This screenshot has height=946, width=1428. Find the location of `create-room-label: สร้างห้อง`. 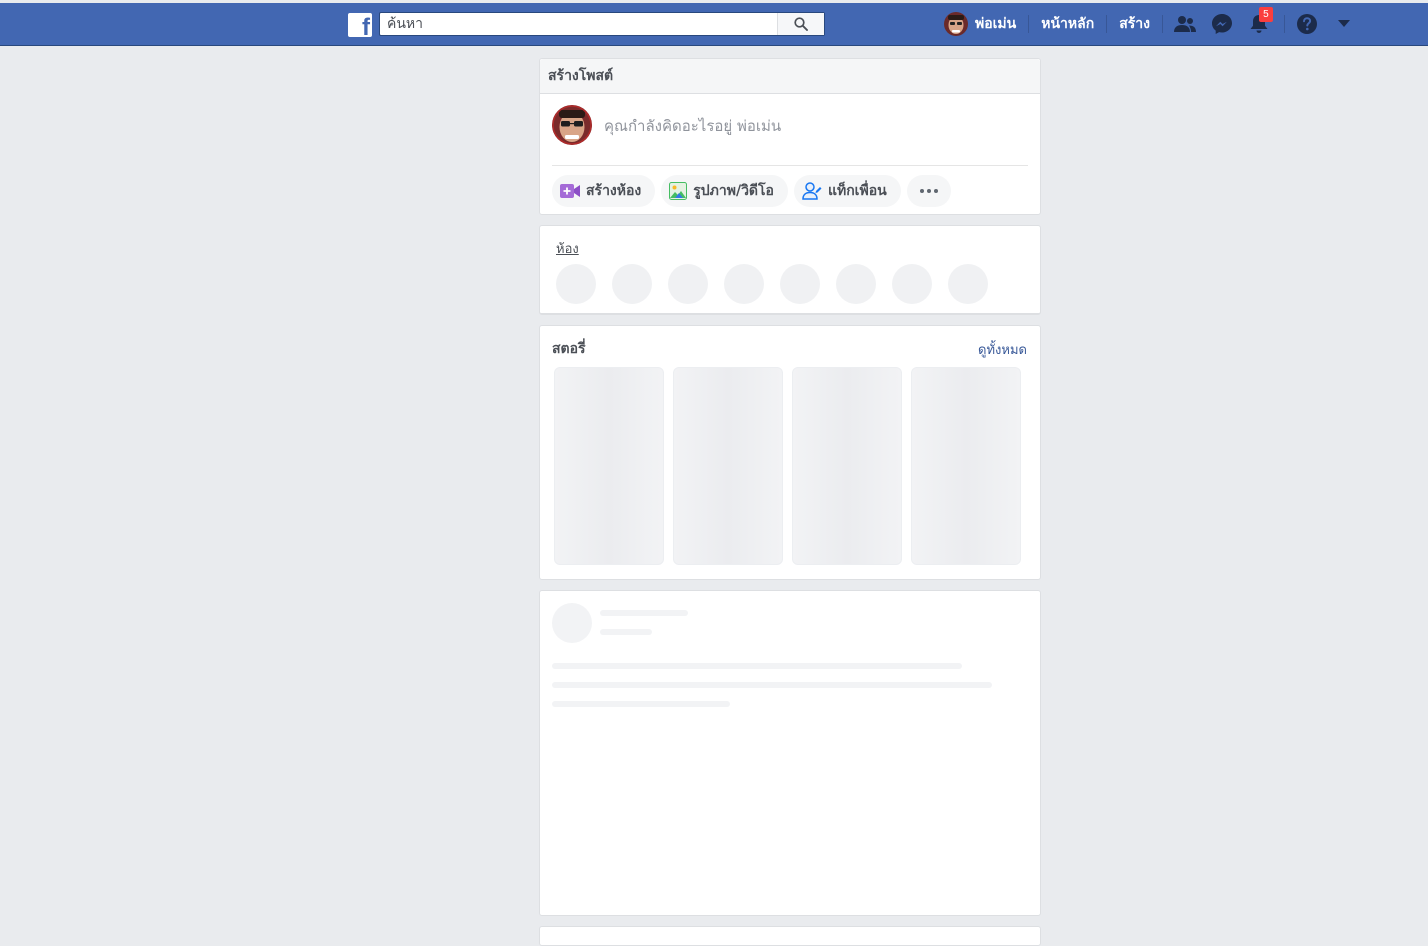

create-room-label: สร้างห้อง is located at coordinates (614, 191).